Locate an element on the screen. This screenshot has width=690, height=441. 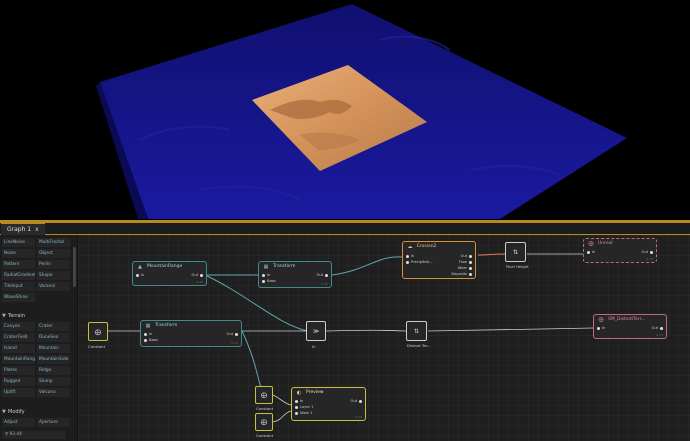
library-item: Rugged is located at coordinates (18, 381).